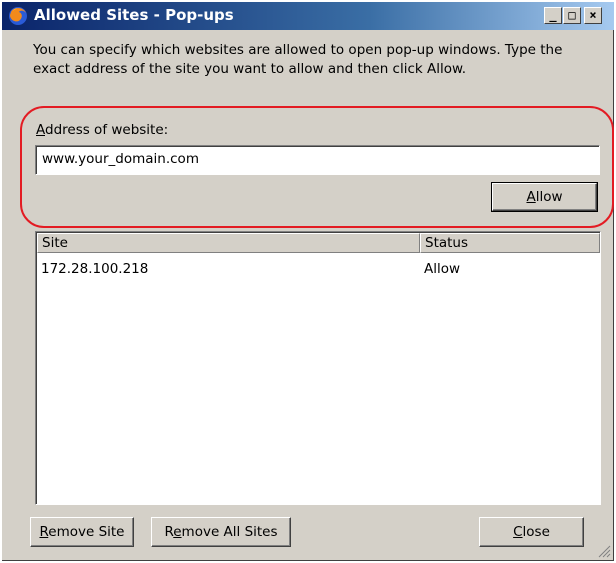 Image resolution: width=616 pixels, height=563 pixels. I want to click on remove-all-sites-button: Remove All Sites, so click(221, 532).